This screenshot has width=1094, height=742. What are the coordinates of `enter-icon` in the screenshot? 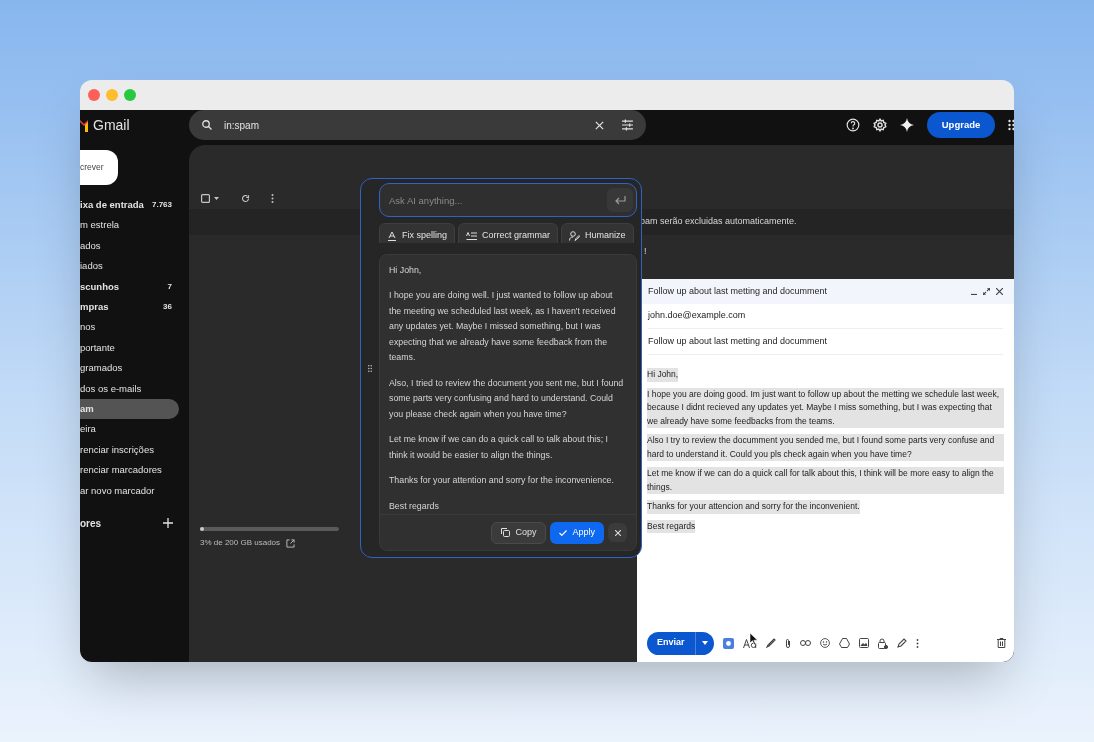 It's located at (620, 200).